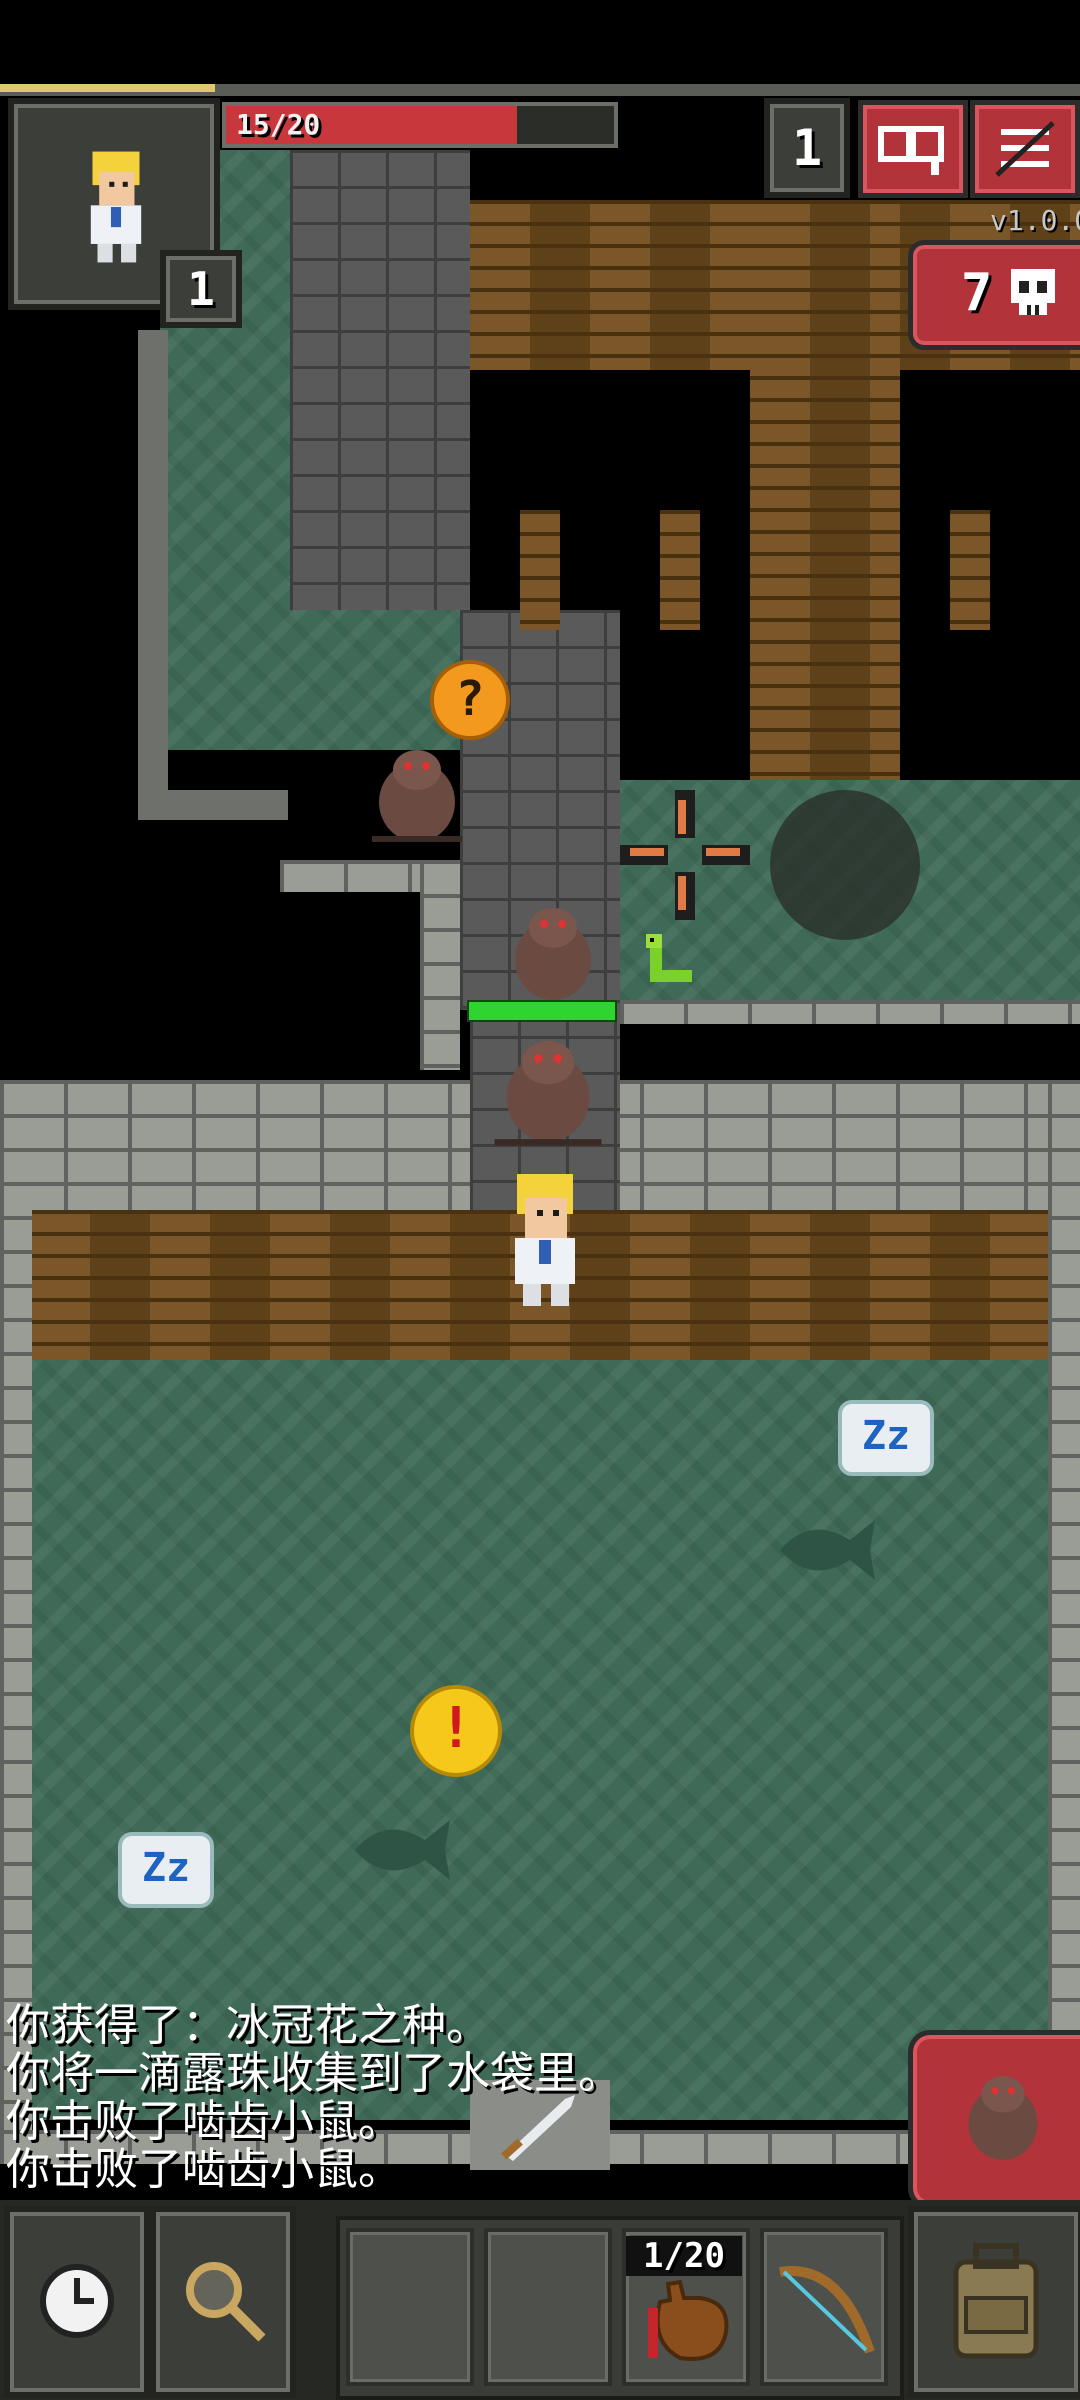 The width and height of the screenshot is (1080, 2400). Describe the element at coordinates (545, 1240) in the screenshot. I see `hero-sprite` at that location.